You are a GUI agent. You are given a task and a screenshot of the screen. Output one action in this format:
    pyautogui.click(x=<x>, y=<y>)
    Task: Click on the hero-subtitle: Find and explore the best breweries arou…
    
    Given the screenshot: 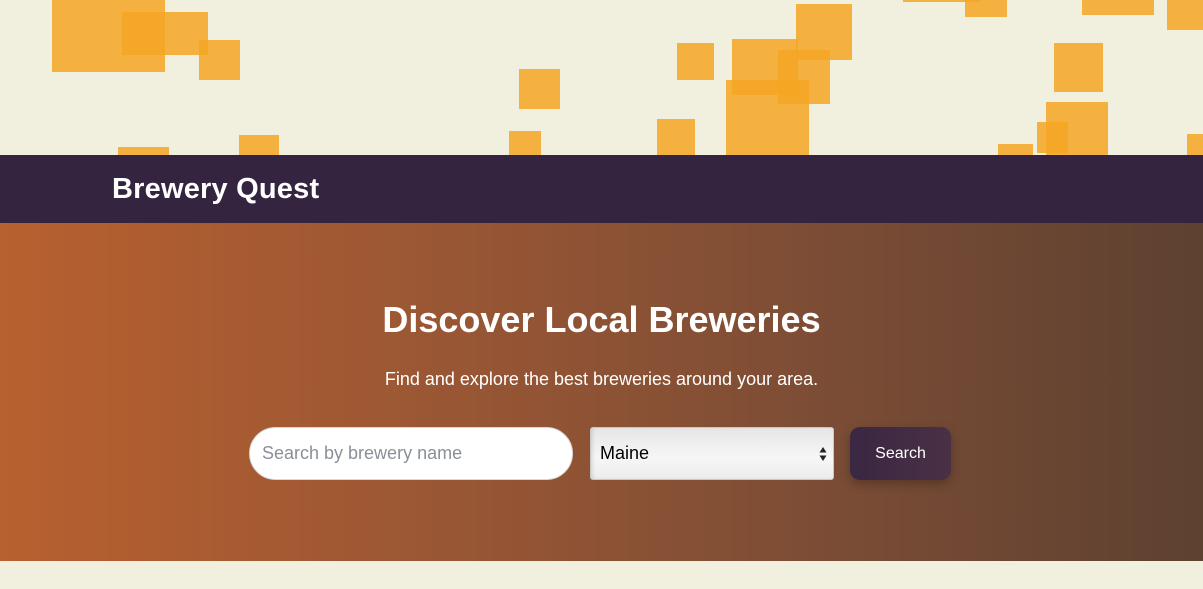 What is the action you would take?
    pyautogui.click(x=601, y=379)
    